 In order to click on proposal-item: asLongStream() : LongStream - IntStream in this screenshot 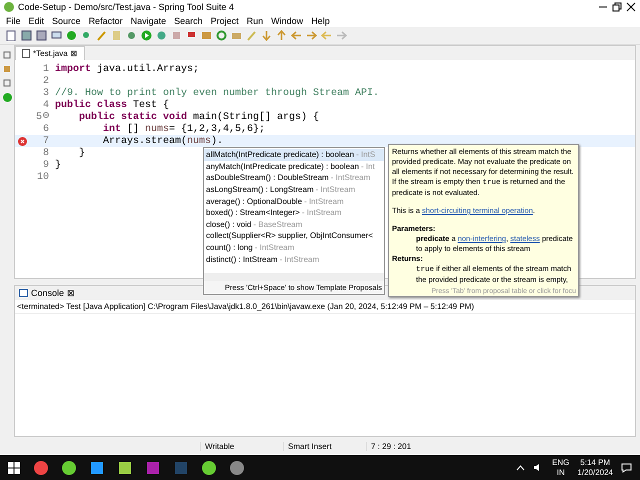, I will do `click(294, 190)`.